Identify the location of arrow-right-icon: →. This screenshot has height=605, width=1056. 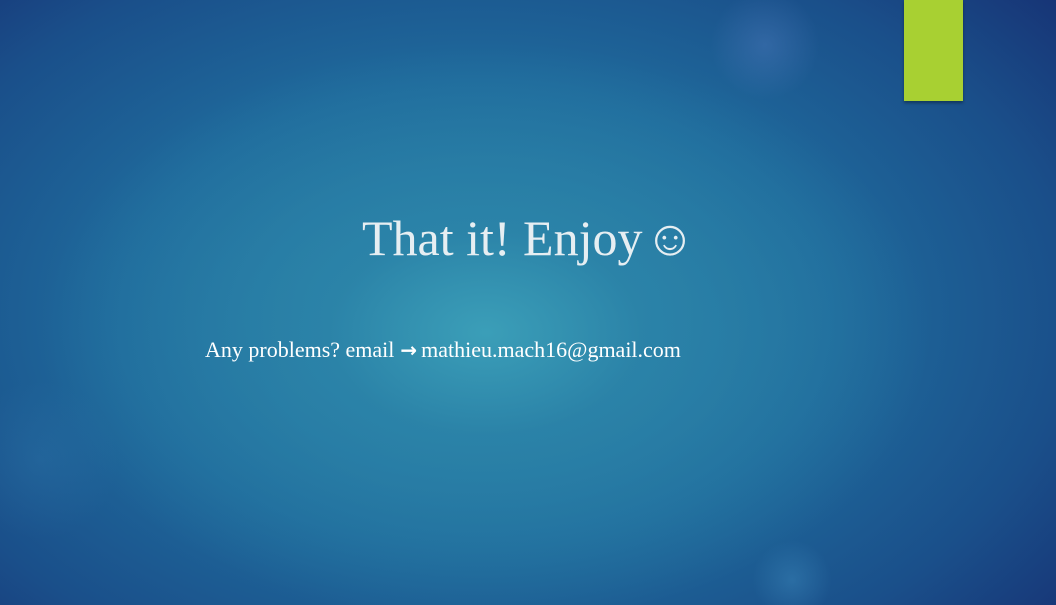
(409, 350).